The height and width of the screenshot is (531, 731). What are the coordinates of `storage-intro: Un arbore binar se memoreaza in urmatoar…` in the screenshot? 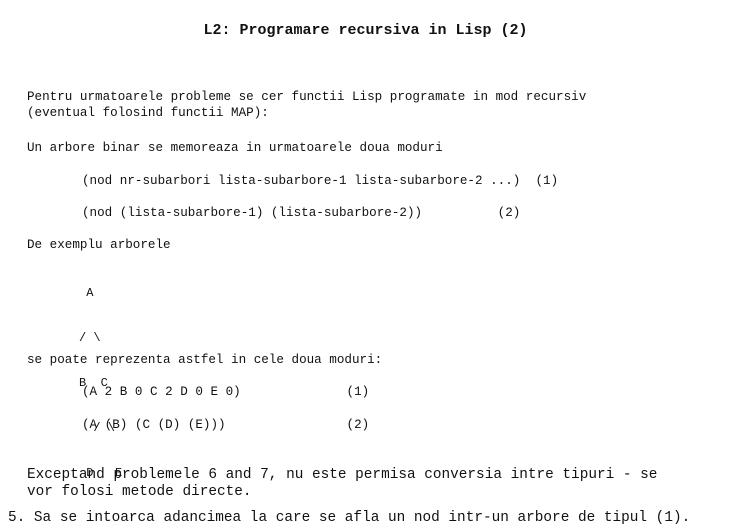 It's located at (235, 148).